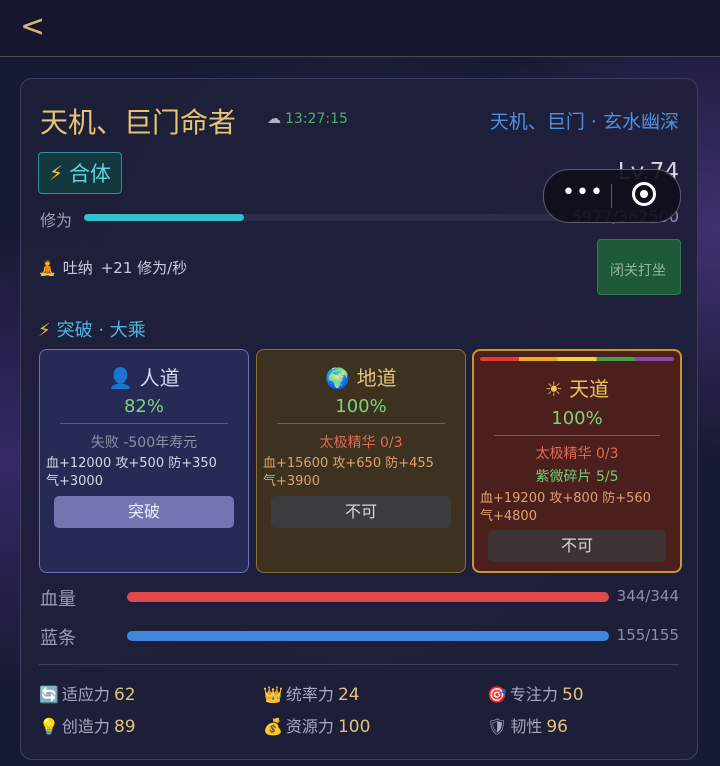 The width and height of the screenshot is (720, 766). Describe the element at coordinates (497, 726) in the screenshot. I see `shield-icon: 🛡` at that location.